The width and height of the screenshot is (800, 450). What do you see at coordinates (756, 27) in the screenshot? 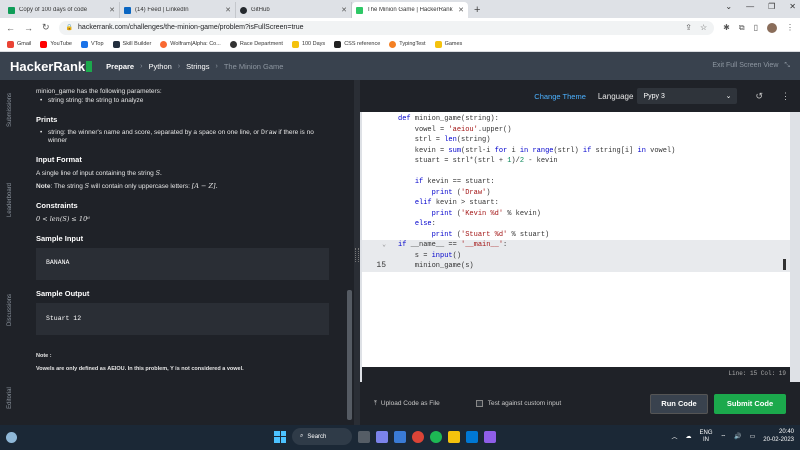
I see `sidepanel-icon: ▯` at bounding box center [756, 27].